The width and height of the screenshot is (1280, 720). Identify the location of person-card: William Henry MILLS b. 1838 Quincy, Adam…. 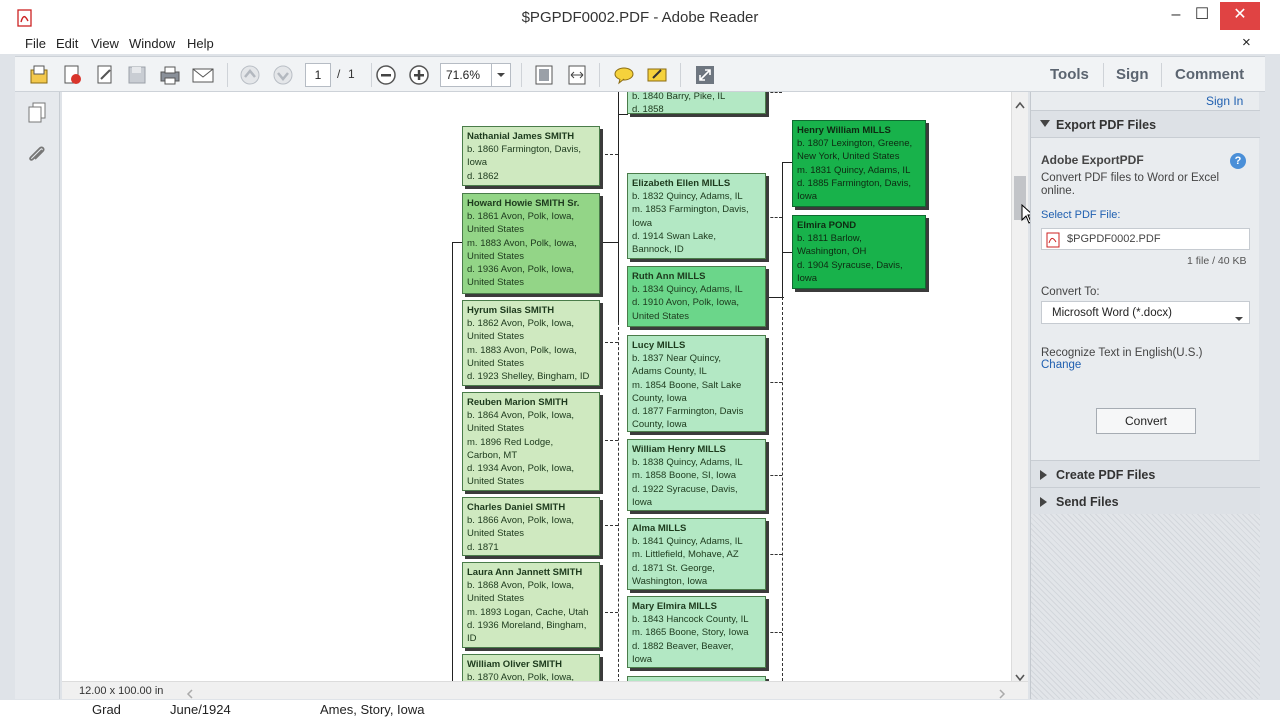
(696, 475).